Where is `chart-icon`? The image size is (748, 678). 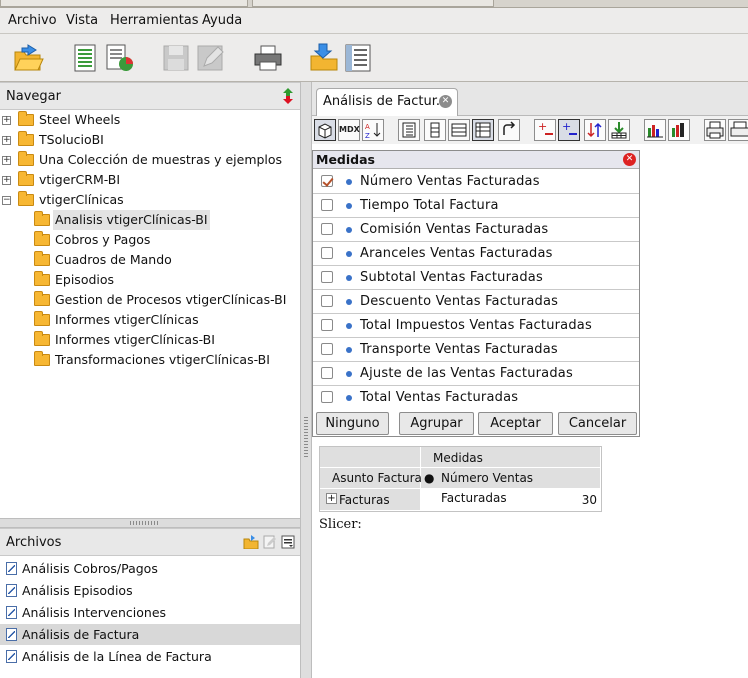
chart-icon is located at coordinates (655, 130).